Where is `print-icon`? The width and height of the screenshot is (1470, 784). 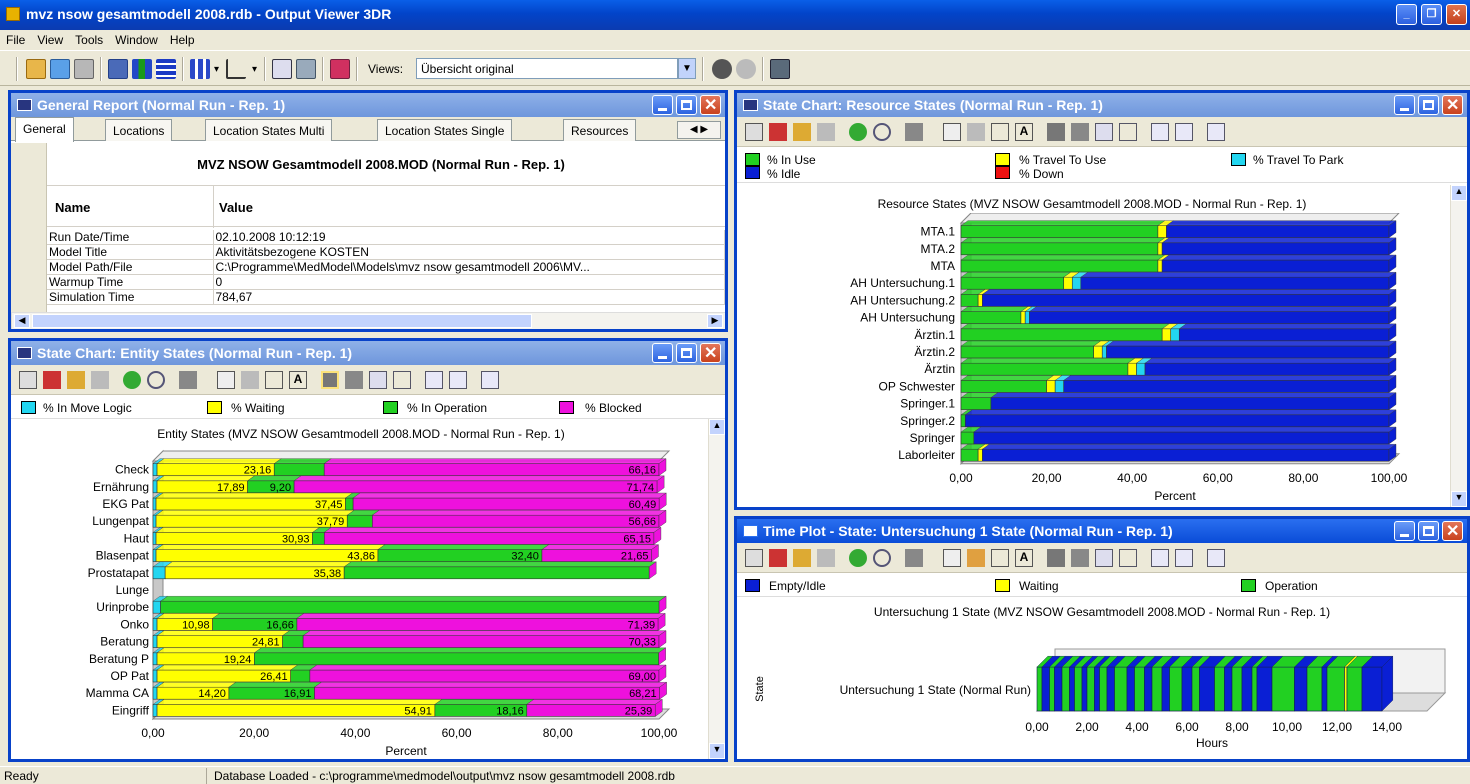
print-icon is located at coordinates (84, 69).